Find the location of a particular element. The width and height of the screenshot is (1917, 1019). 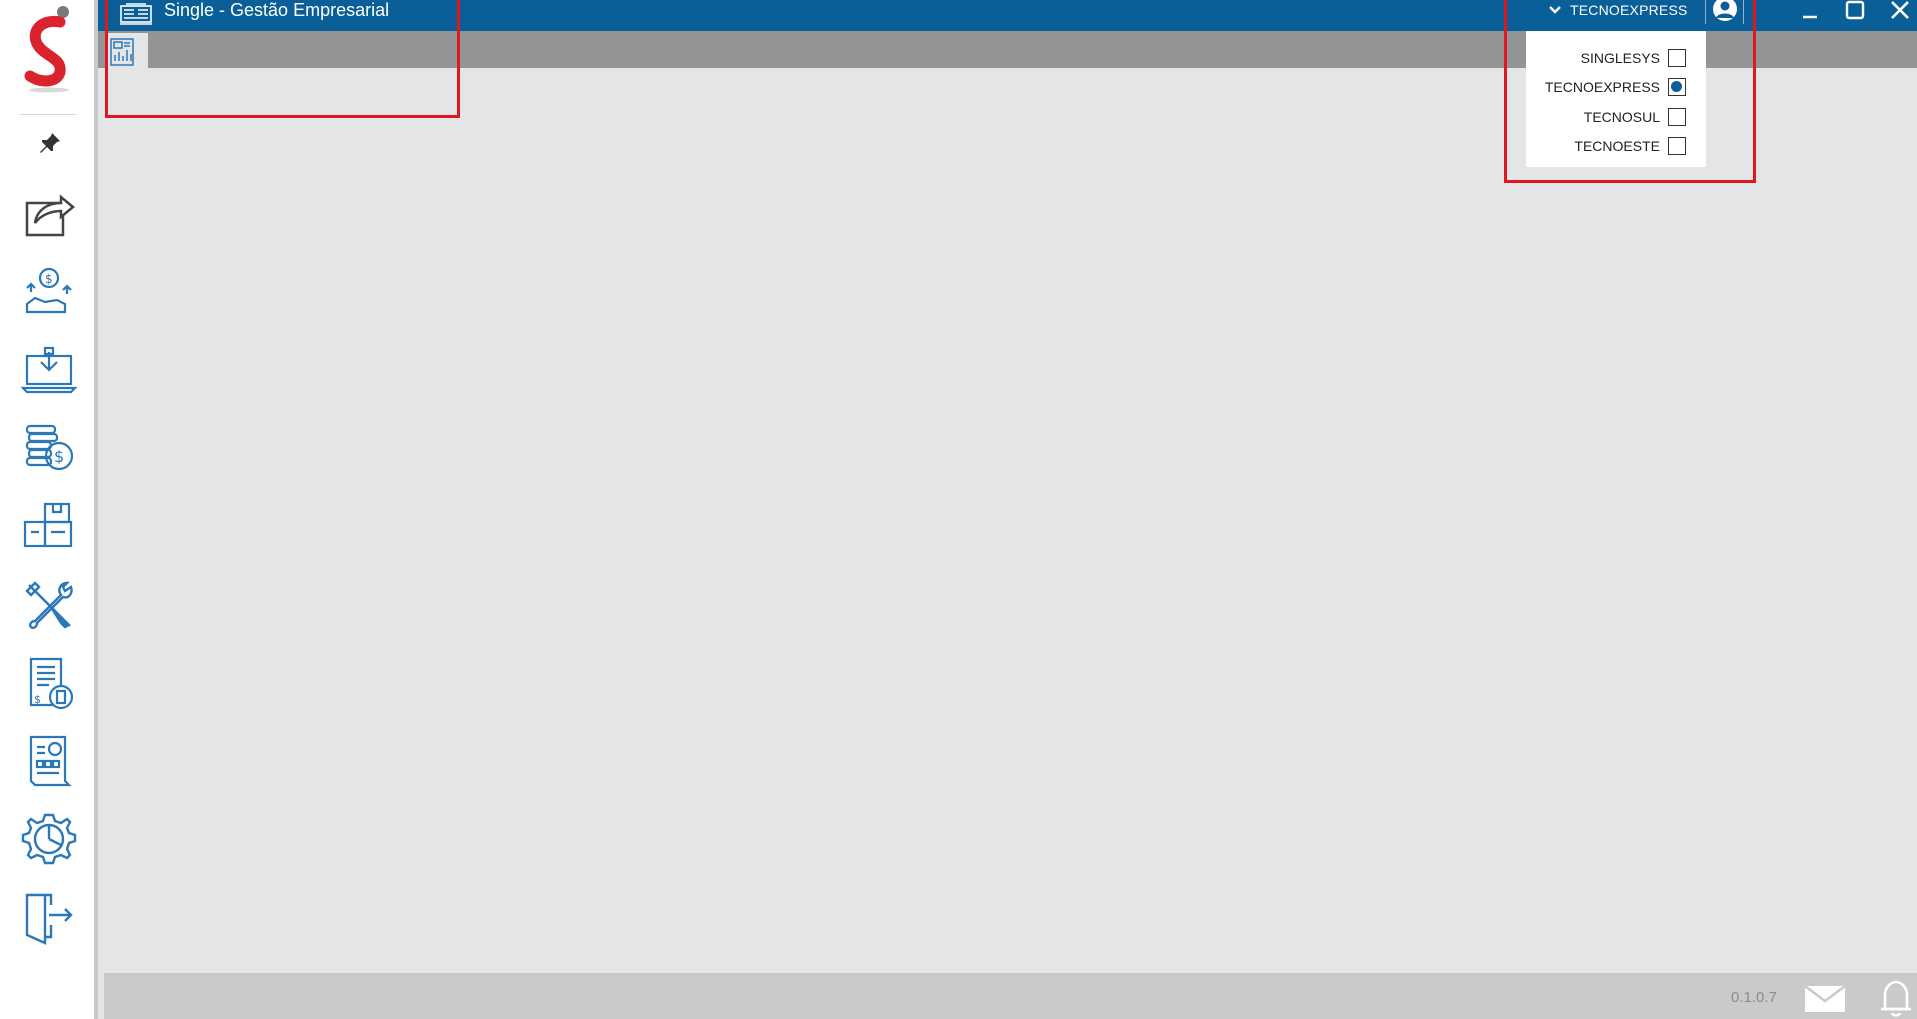

sidebar-item-finance: $ is located at coordinates (49, 448).